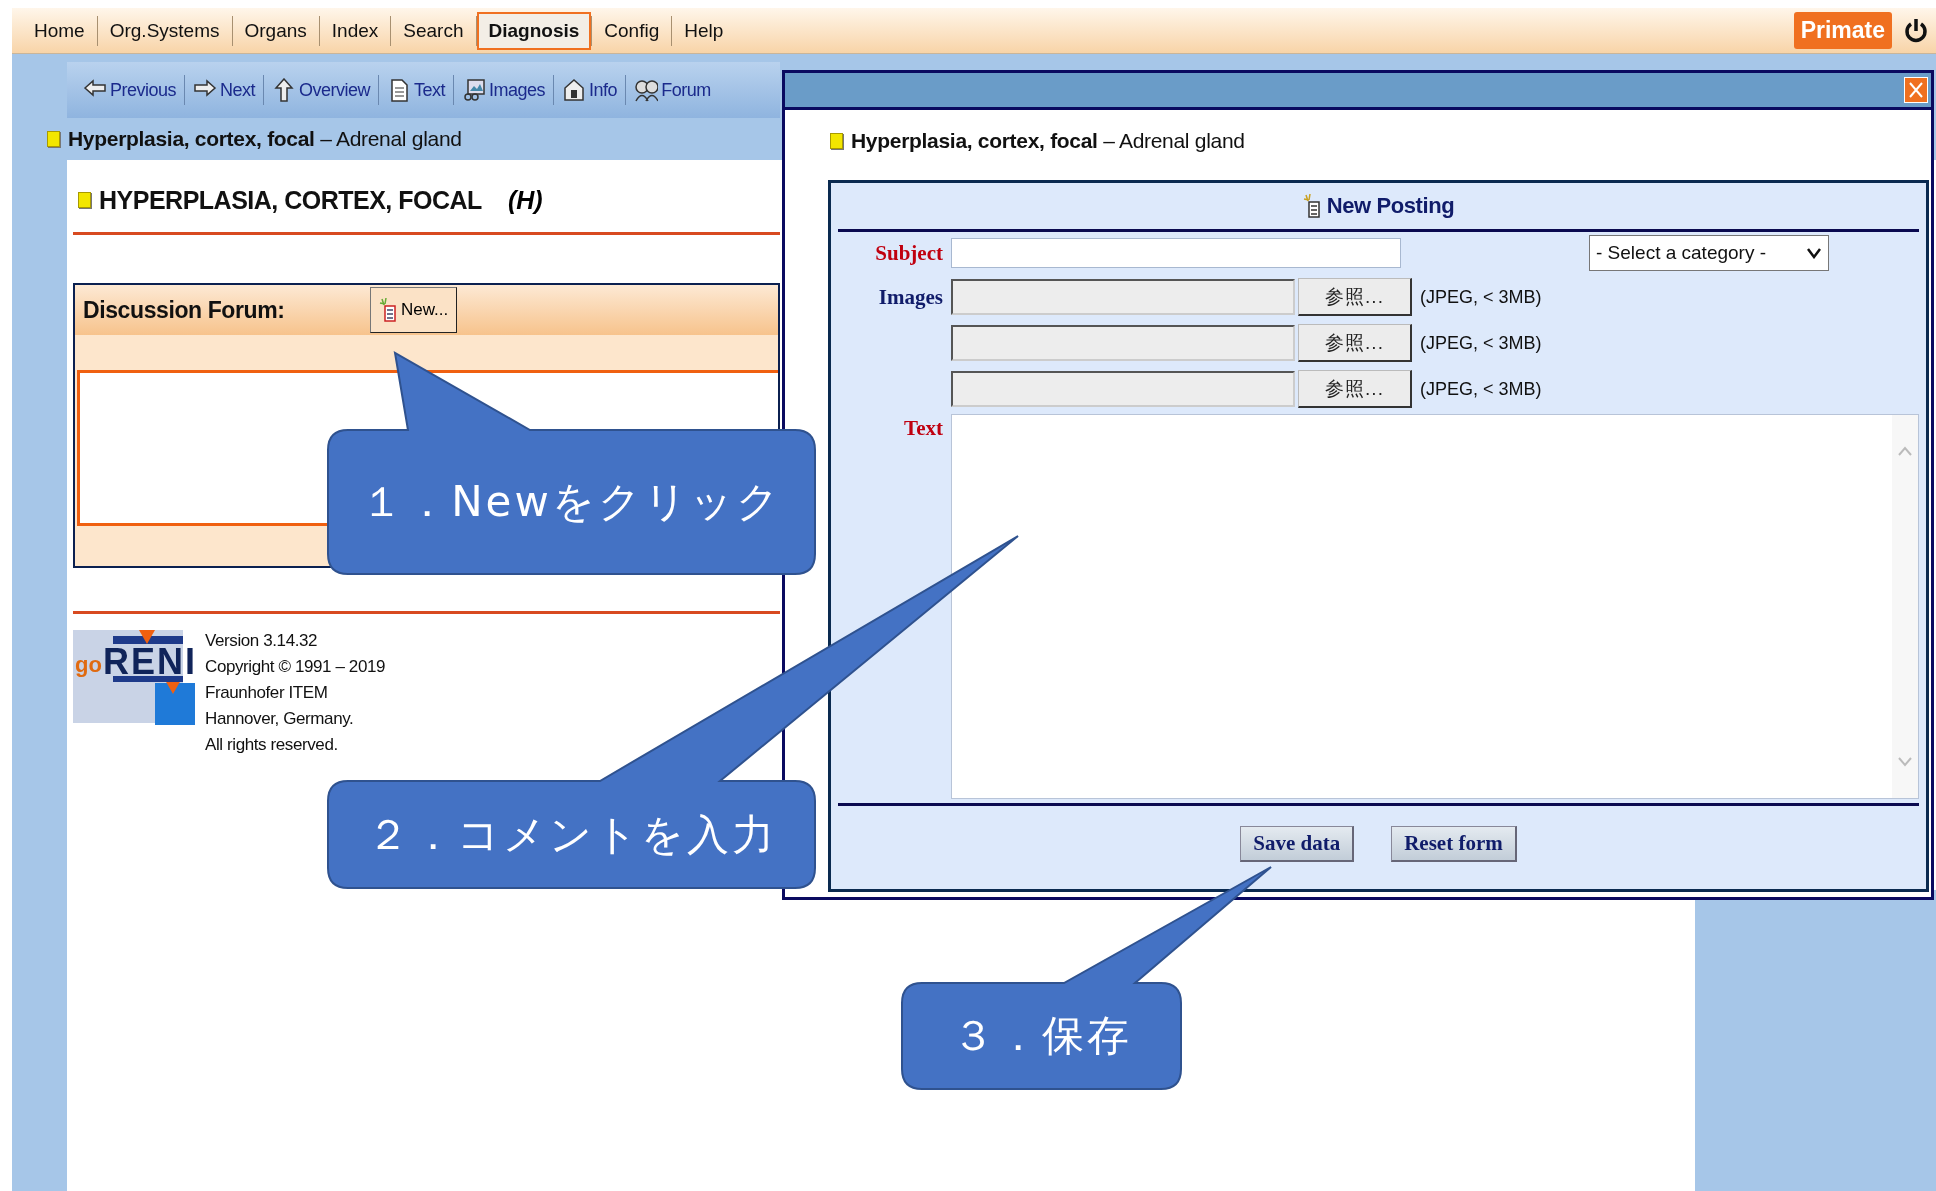 The height and width of the screenshot is (1191, 1936). What do you see at coordinates (262, 641) in the screenshot?
I see `copyright-line: Version 3.14.32` at bounding box center [262, 641].